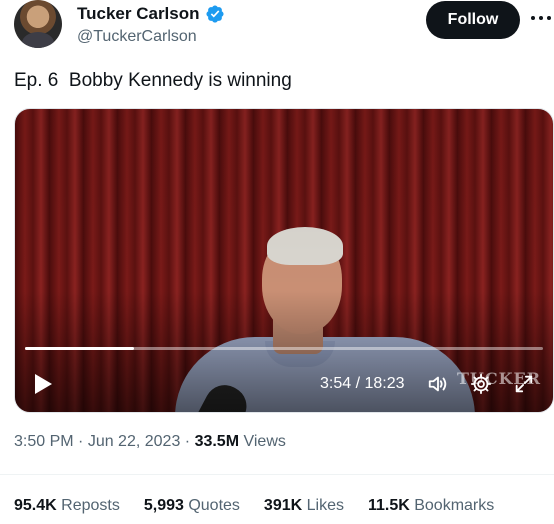  I want to click on likes-count: 391K, so click(283, 505).